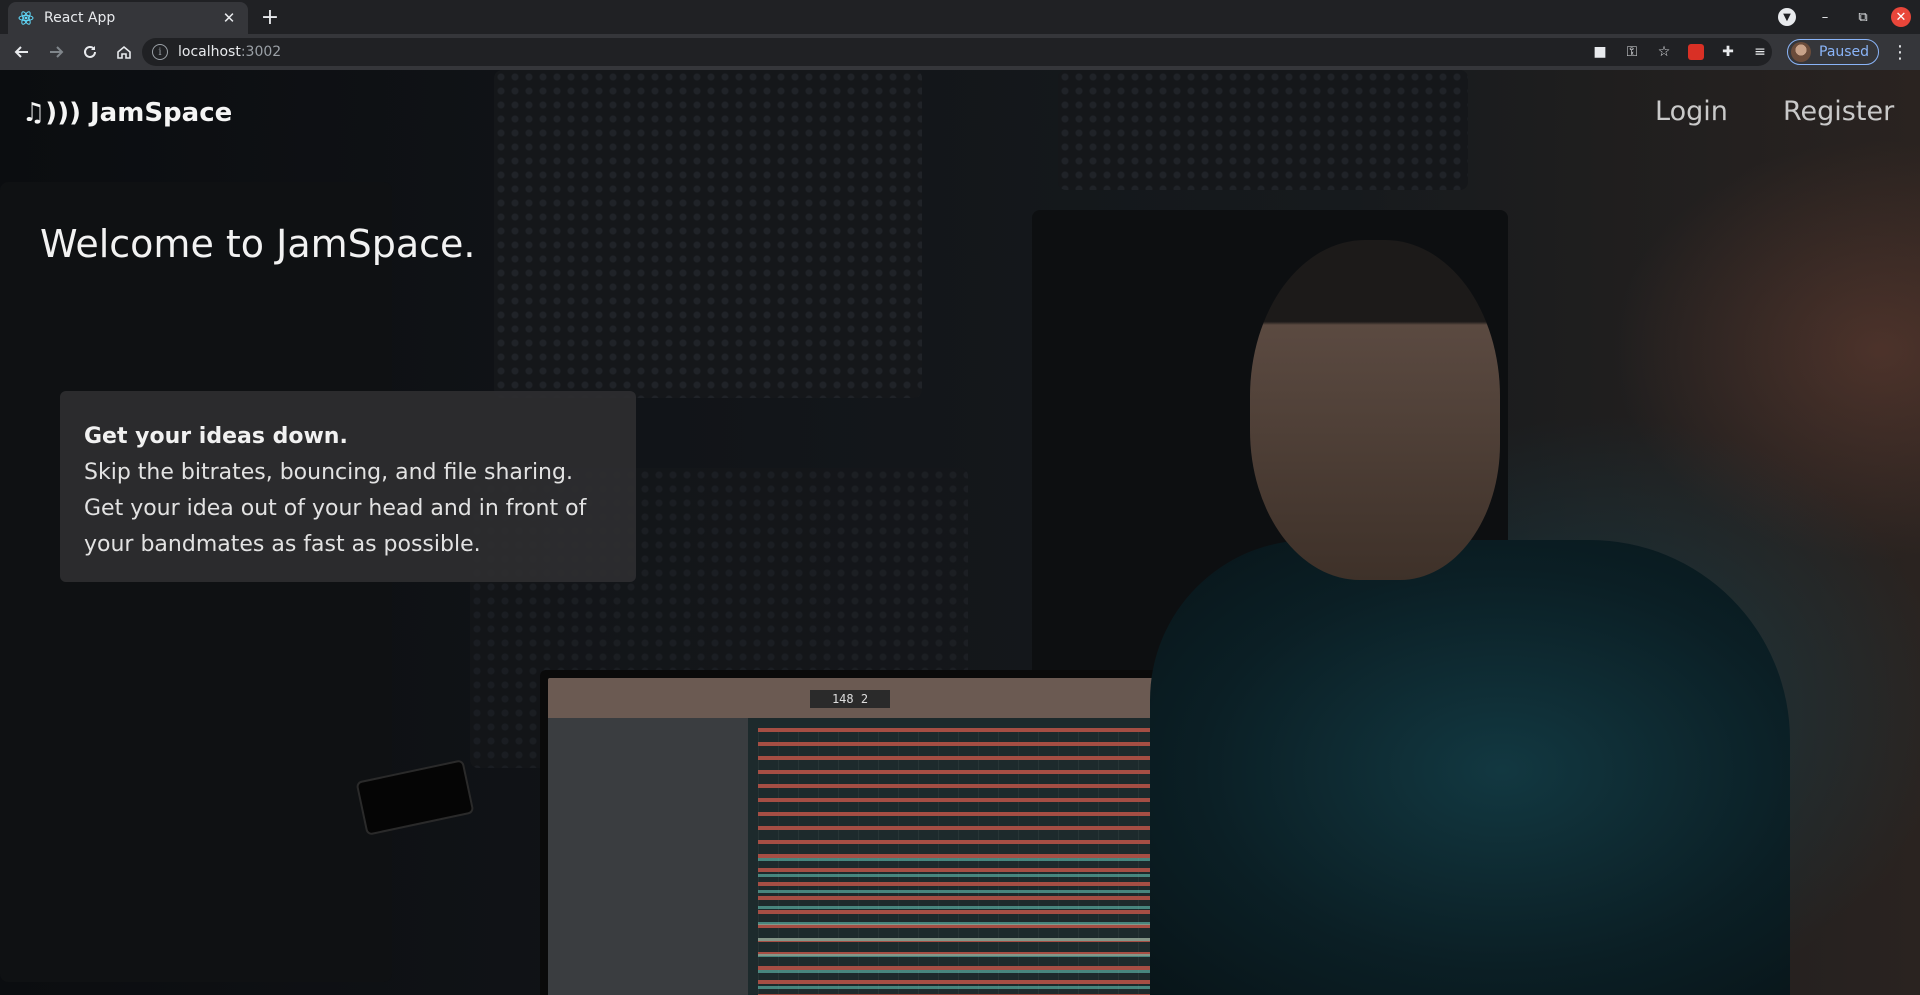 Image resolution: width=1920 pixels, height=995 pixels. What do you see at coordinates (127, 113) in the screenshot?
I see `brand-logo: ♫))) JamSpace` at bounding box center [127, 113].